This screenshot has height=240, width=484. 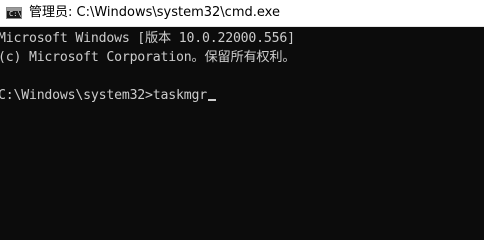 What do you see at coordinates (211, 100) in the screenshot?
I see `text-cursor` at bounding box center [211, 100].